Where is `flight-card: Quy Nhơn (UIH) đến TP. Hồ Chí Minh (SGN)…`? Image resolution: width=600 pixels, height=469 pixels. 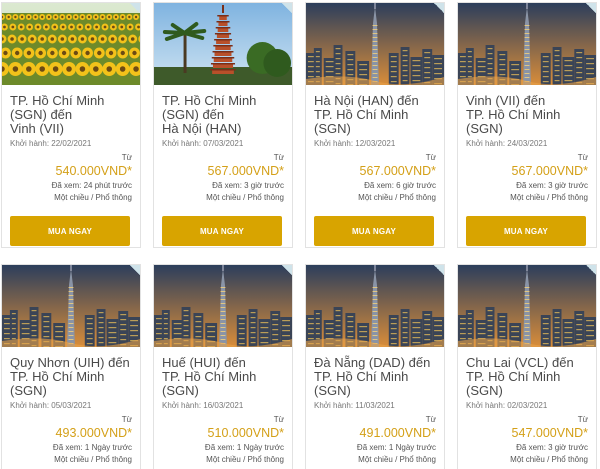
flight-card: Quy Nhơn (UIH) đến TP. Hồ Chí Minh (SGN)… is located at coordinates (71, 366).